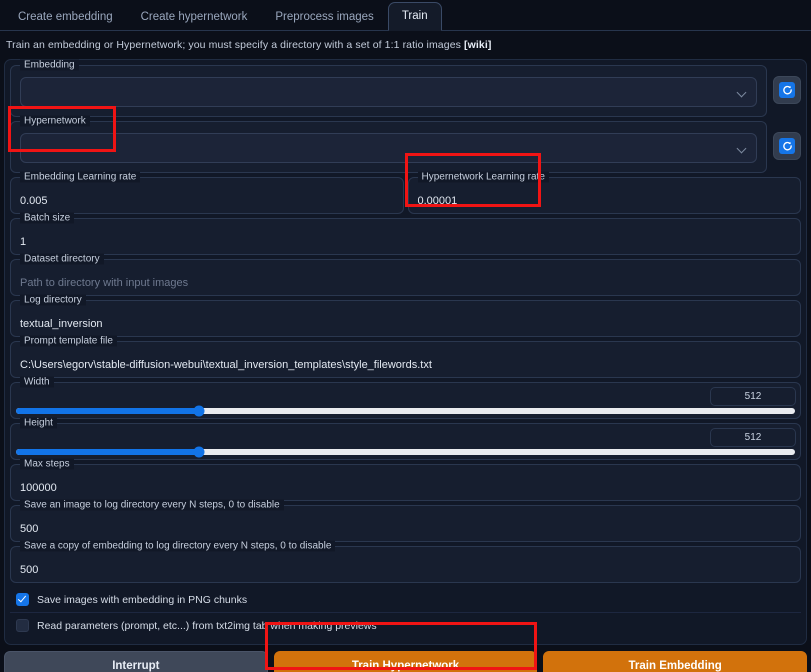 The width and height of the screenshot is (811, 672). Describe the element at coordinates (405, 283) in the screenshot. I see `dataset-directory-input: Path to directory with input images` at that location.